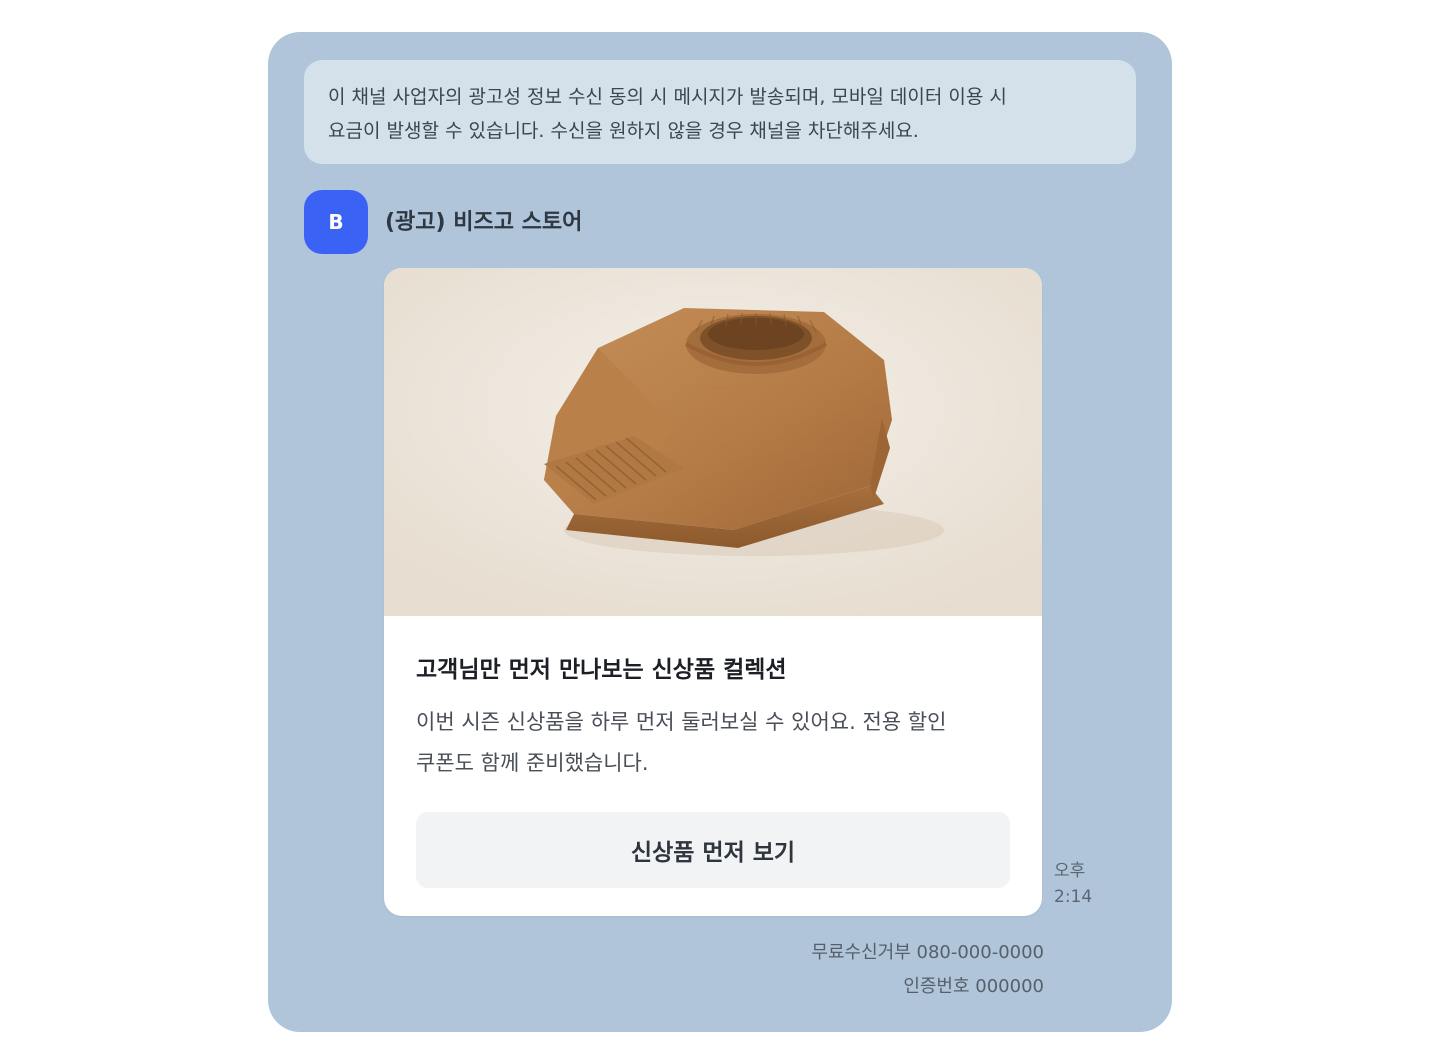  I want to click on ad-footer: 무료수신거부 080-000-0000 인증번호 000000, so click(927, 970).